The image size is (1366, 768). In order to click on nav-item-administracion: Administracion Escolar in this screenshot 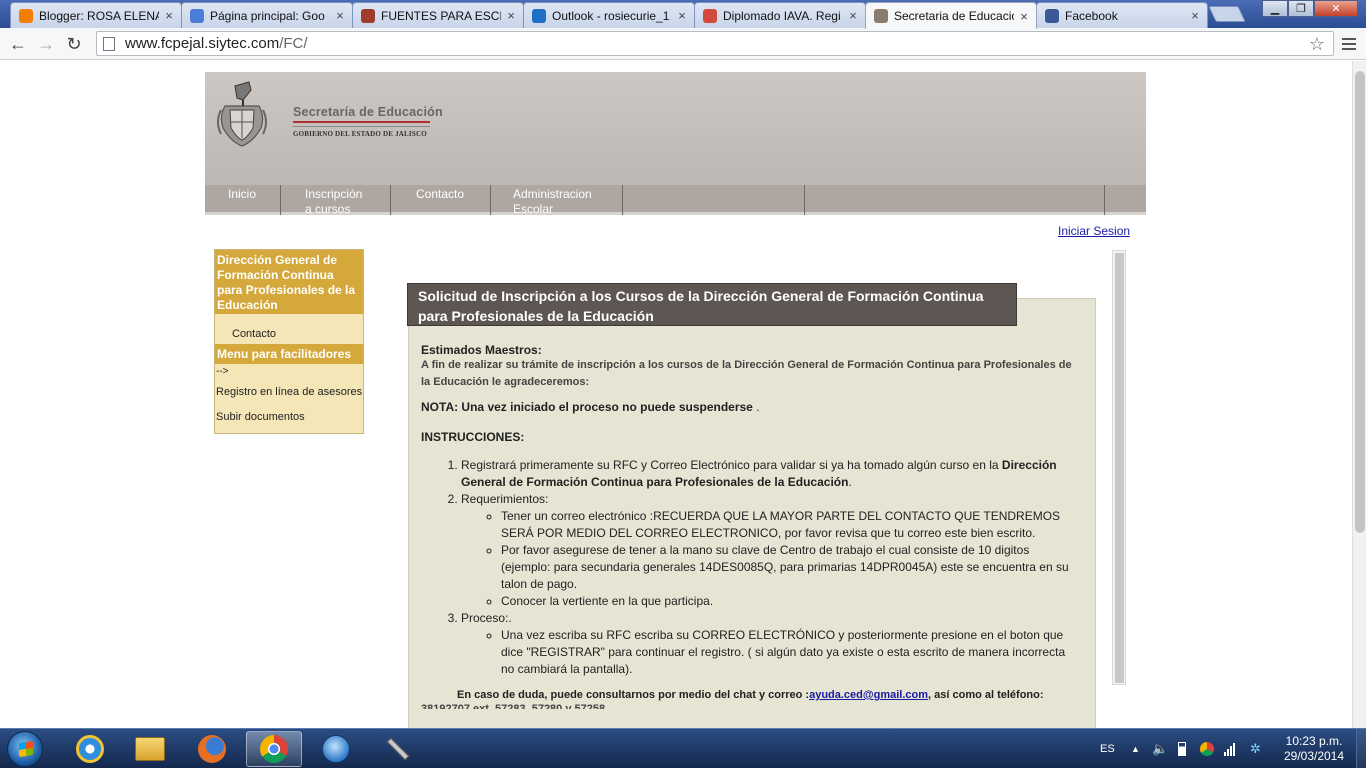, I will do `click(557, 200)`.